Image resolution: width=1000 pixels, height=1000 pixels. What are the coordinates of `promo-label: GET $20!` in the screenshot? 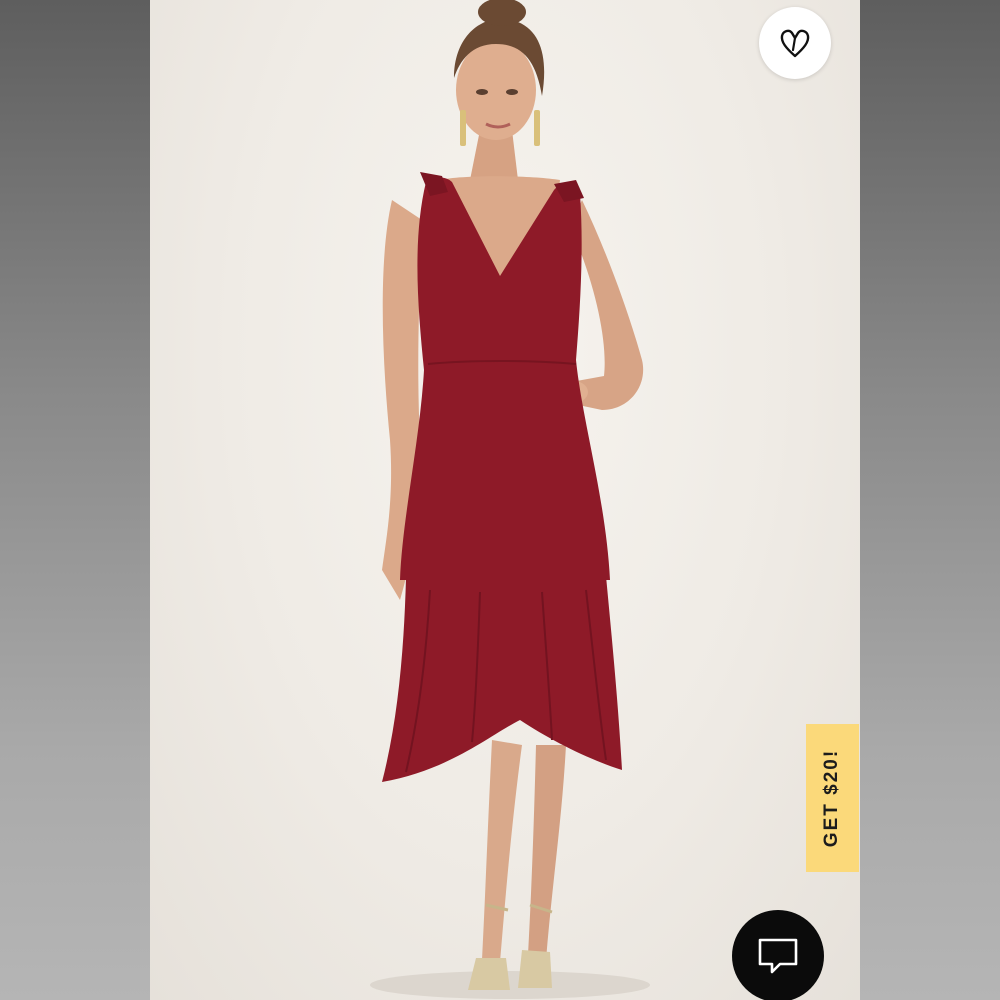 It's located at (832, 798).